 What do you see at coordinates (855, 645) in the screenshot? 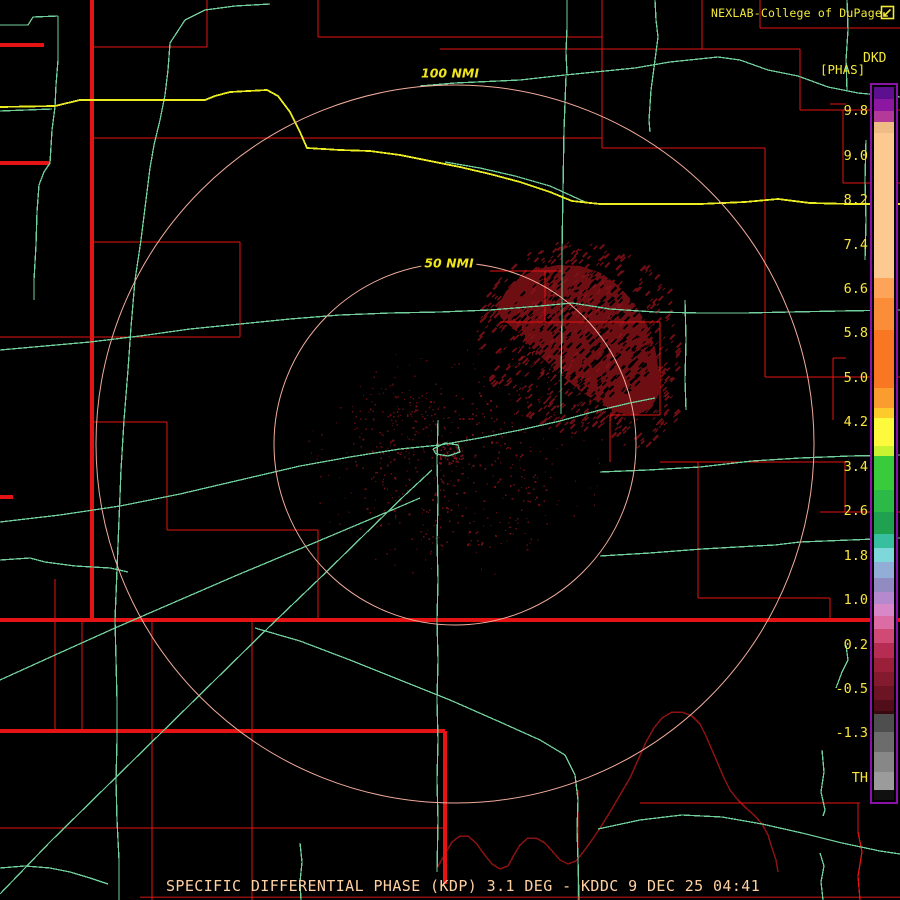
I see `colorbar-label: 0.2` at bounding box center [855, 645].